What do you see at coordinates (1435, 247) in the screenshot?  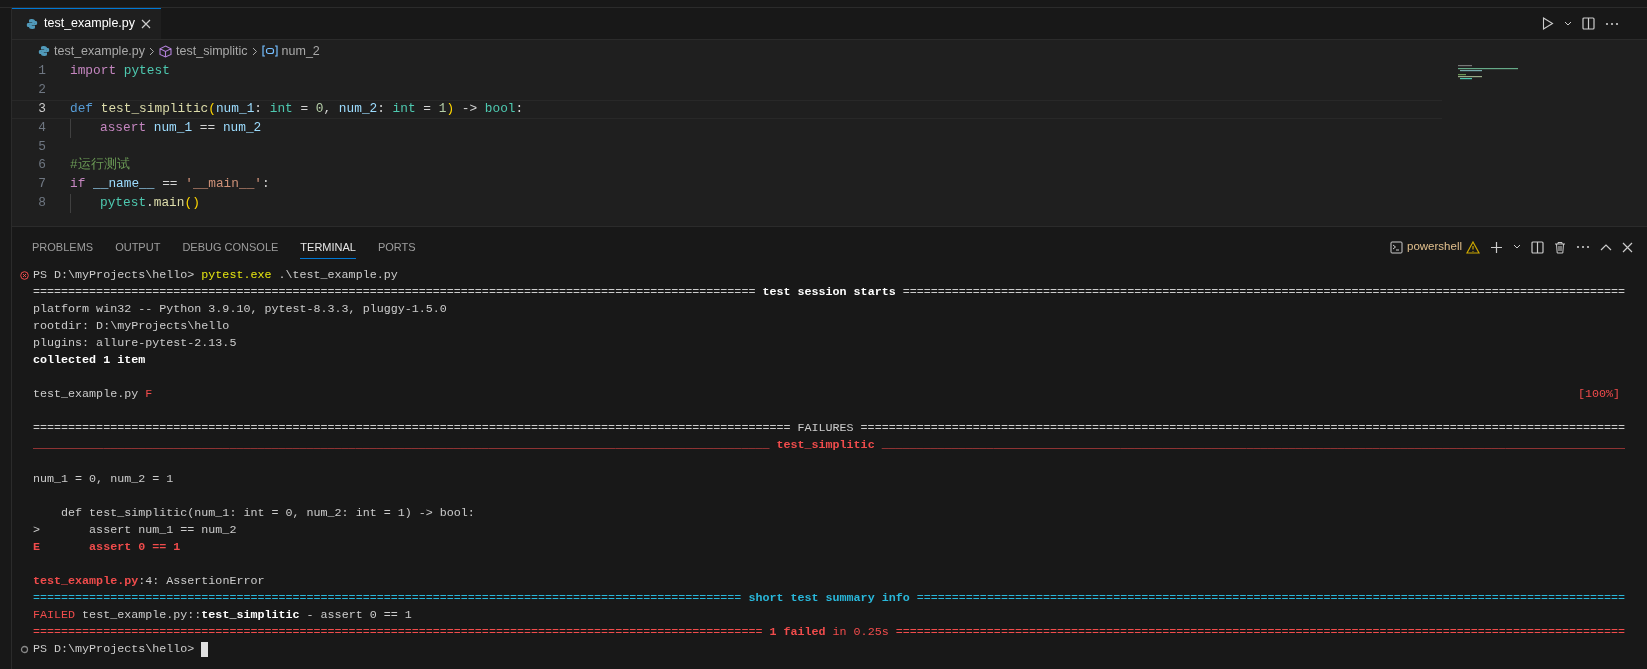 I see `terminal-selector: powershell` at bounding box center [1435, 247].